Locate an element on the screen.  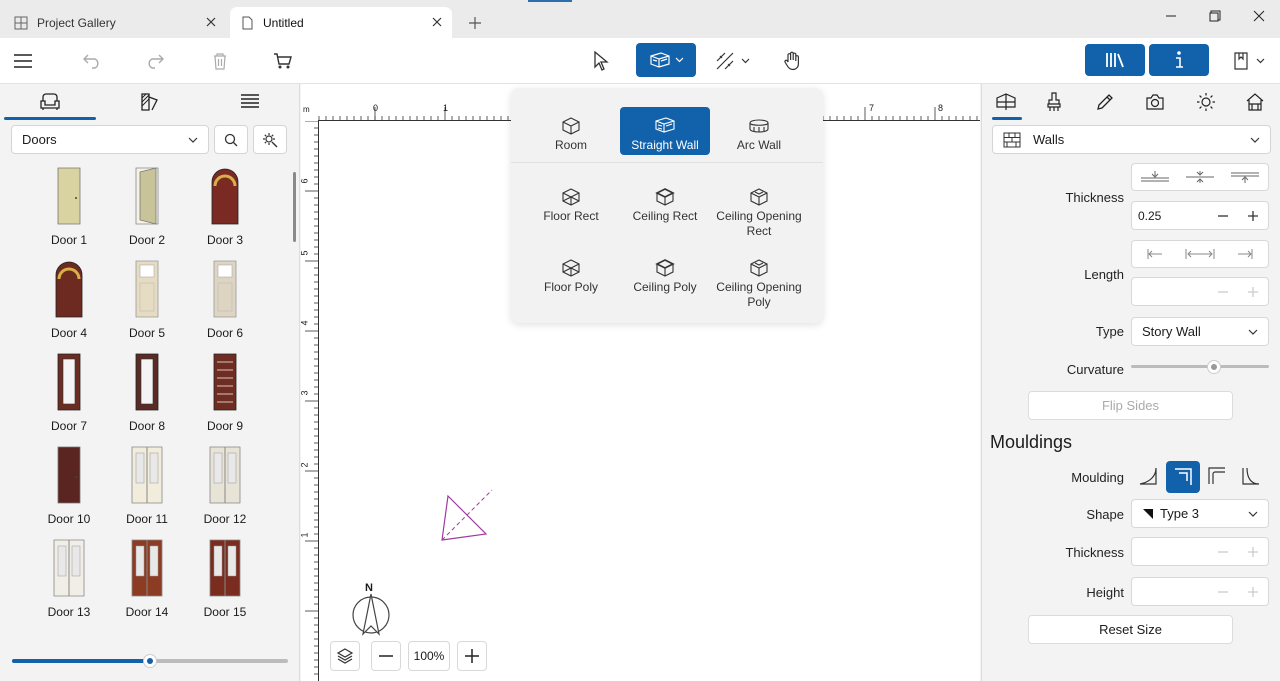
pointer-icon is located at coordinates (601, 61).